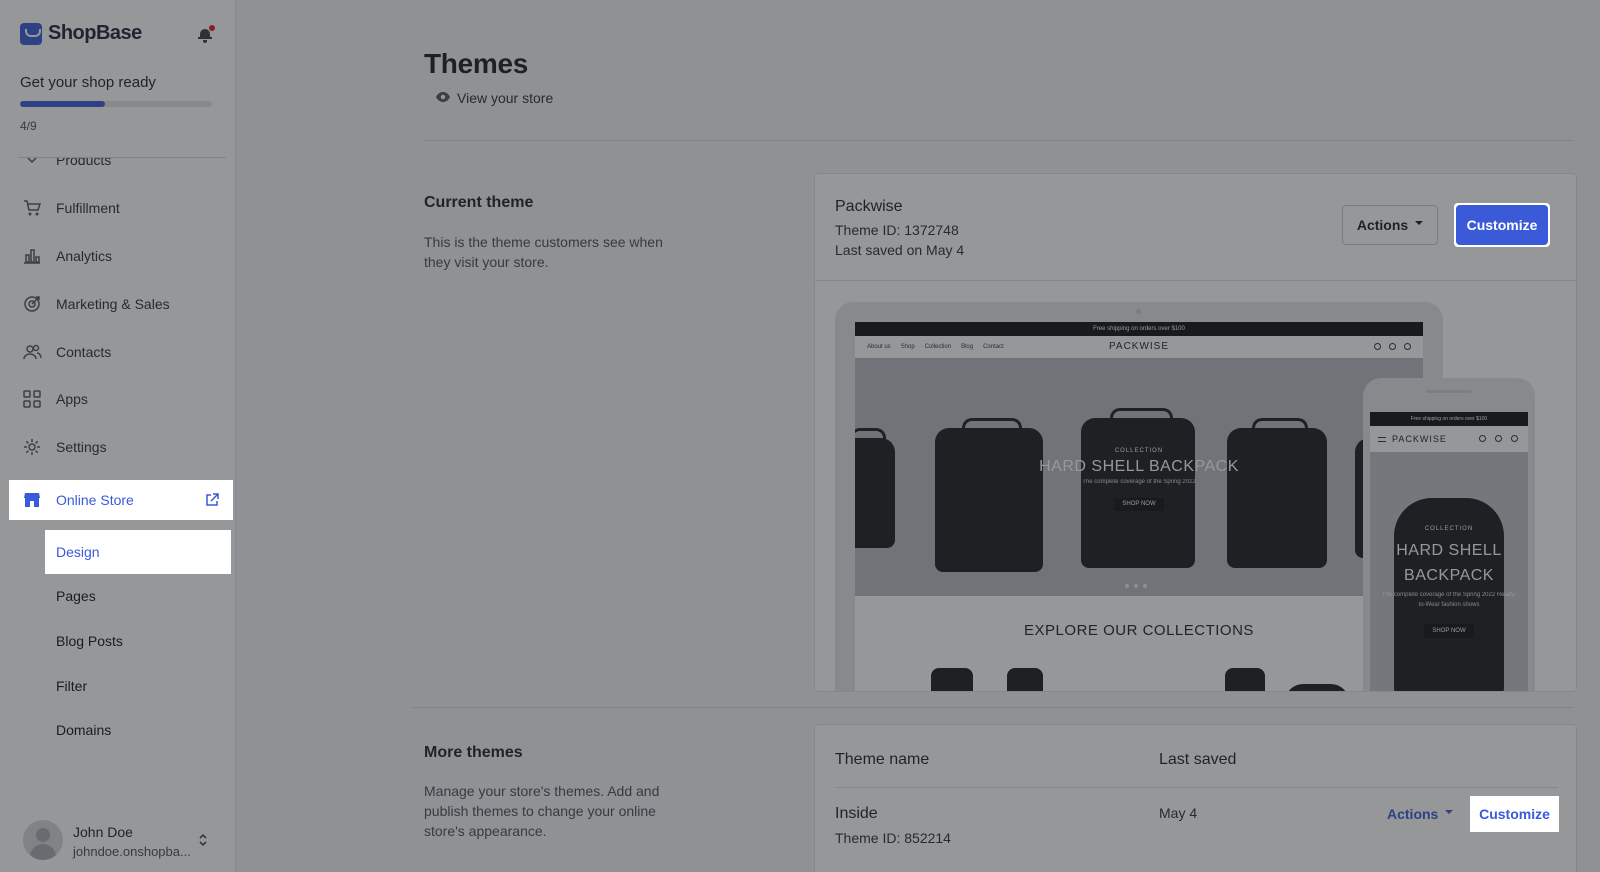 Image resolution: width=1600 pixels, height=872 pixels. What do you see at coordinates (1449, 631) in the screenshot?
I see `phone-shop-button: SHOP NOW` at bounding box center [1449, 631].